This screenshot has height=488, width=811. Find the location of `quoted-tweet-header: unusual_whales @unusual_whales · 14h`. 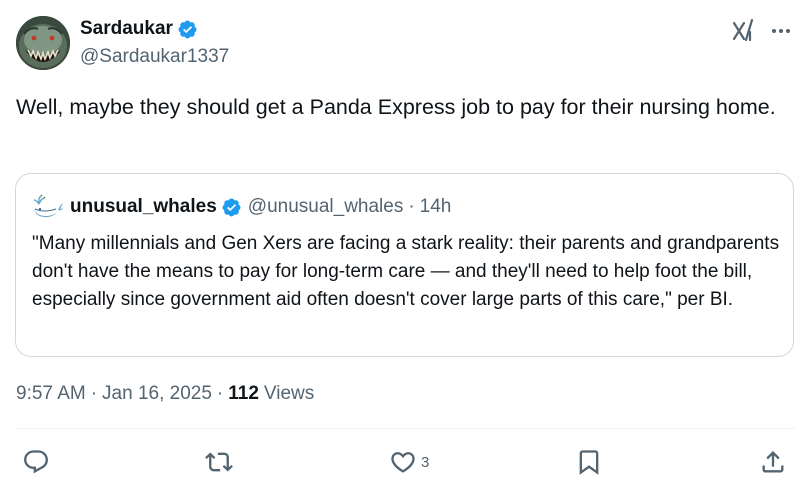

quoted-tweet-header: unusual_whales @unusual_whales · 14h is located at coordinates (241, 207).